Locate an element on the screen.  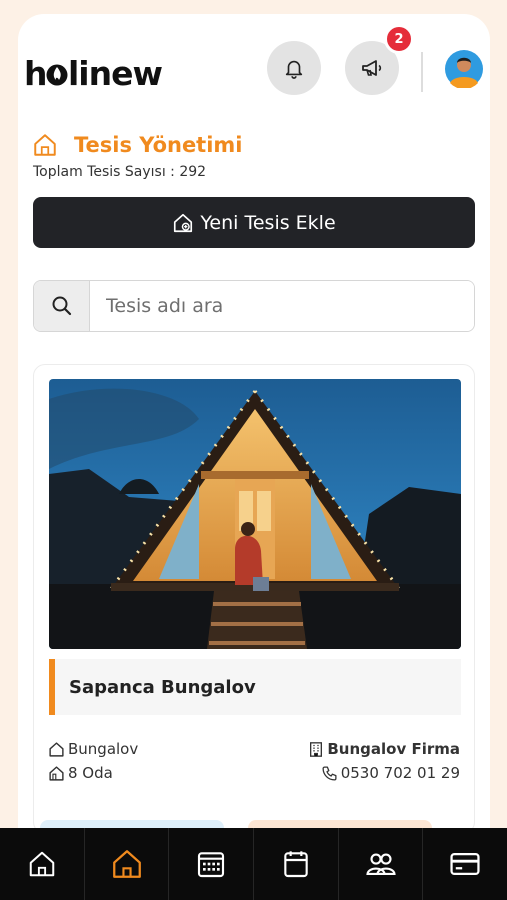
facility-phone: 0530 702 01 29 is located at coordinates (400, 773).